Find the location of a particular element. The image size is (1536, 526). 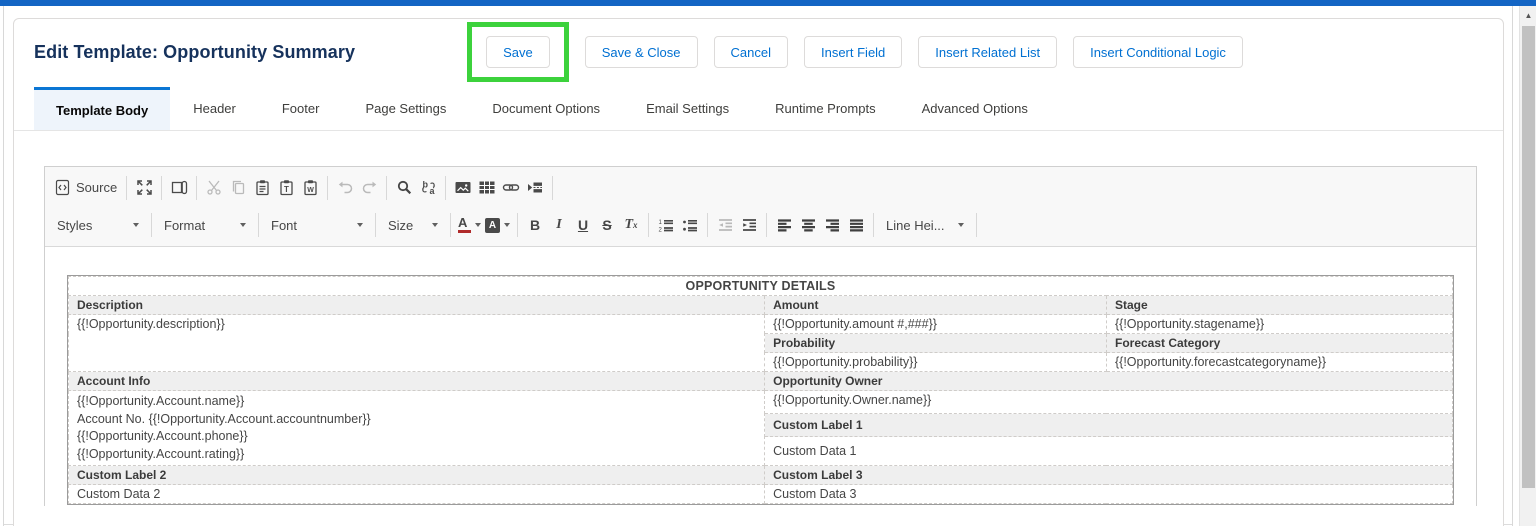

stage-value-cell: {{!Opportunity.stagename}} is located at coordinates (1279, 324).